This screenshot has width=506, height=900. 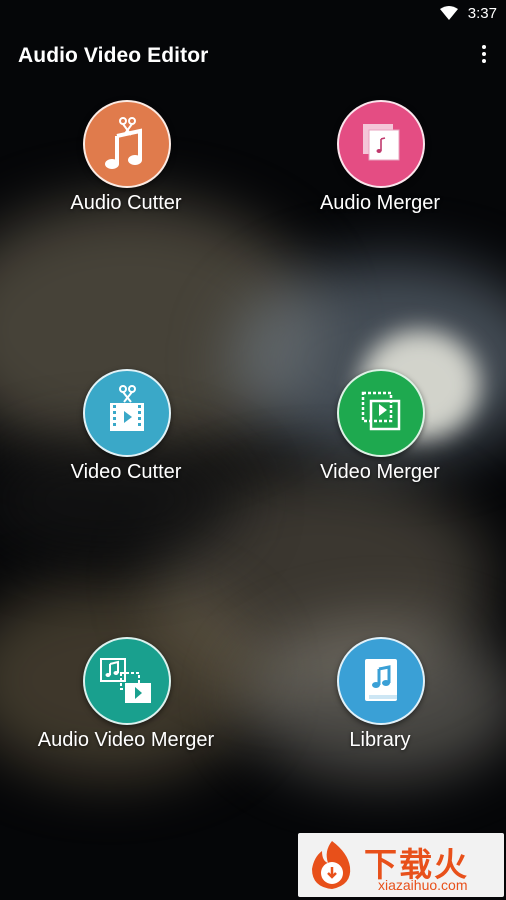 What do you see at coordinates (381, 413) in the screenshot?
I see `video-merge-icon` at bounding box center [381, 413].